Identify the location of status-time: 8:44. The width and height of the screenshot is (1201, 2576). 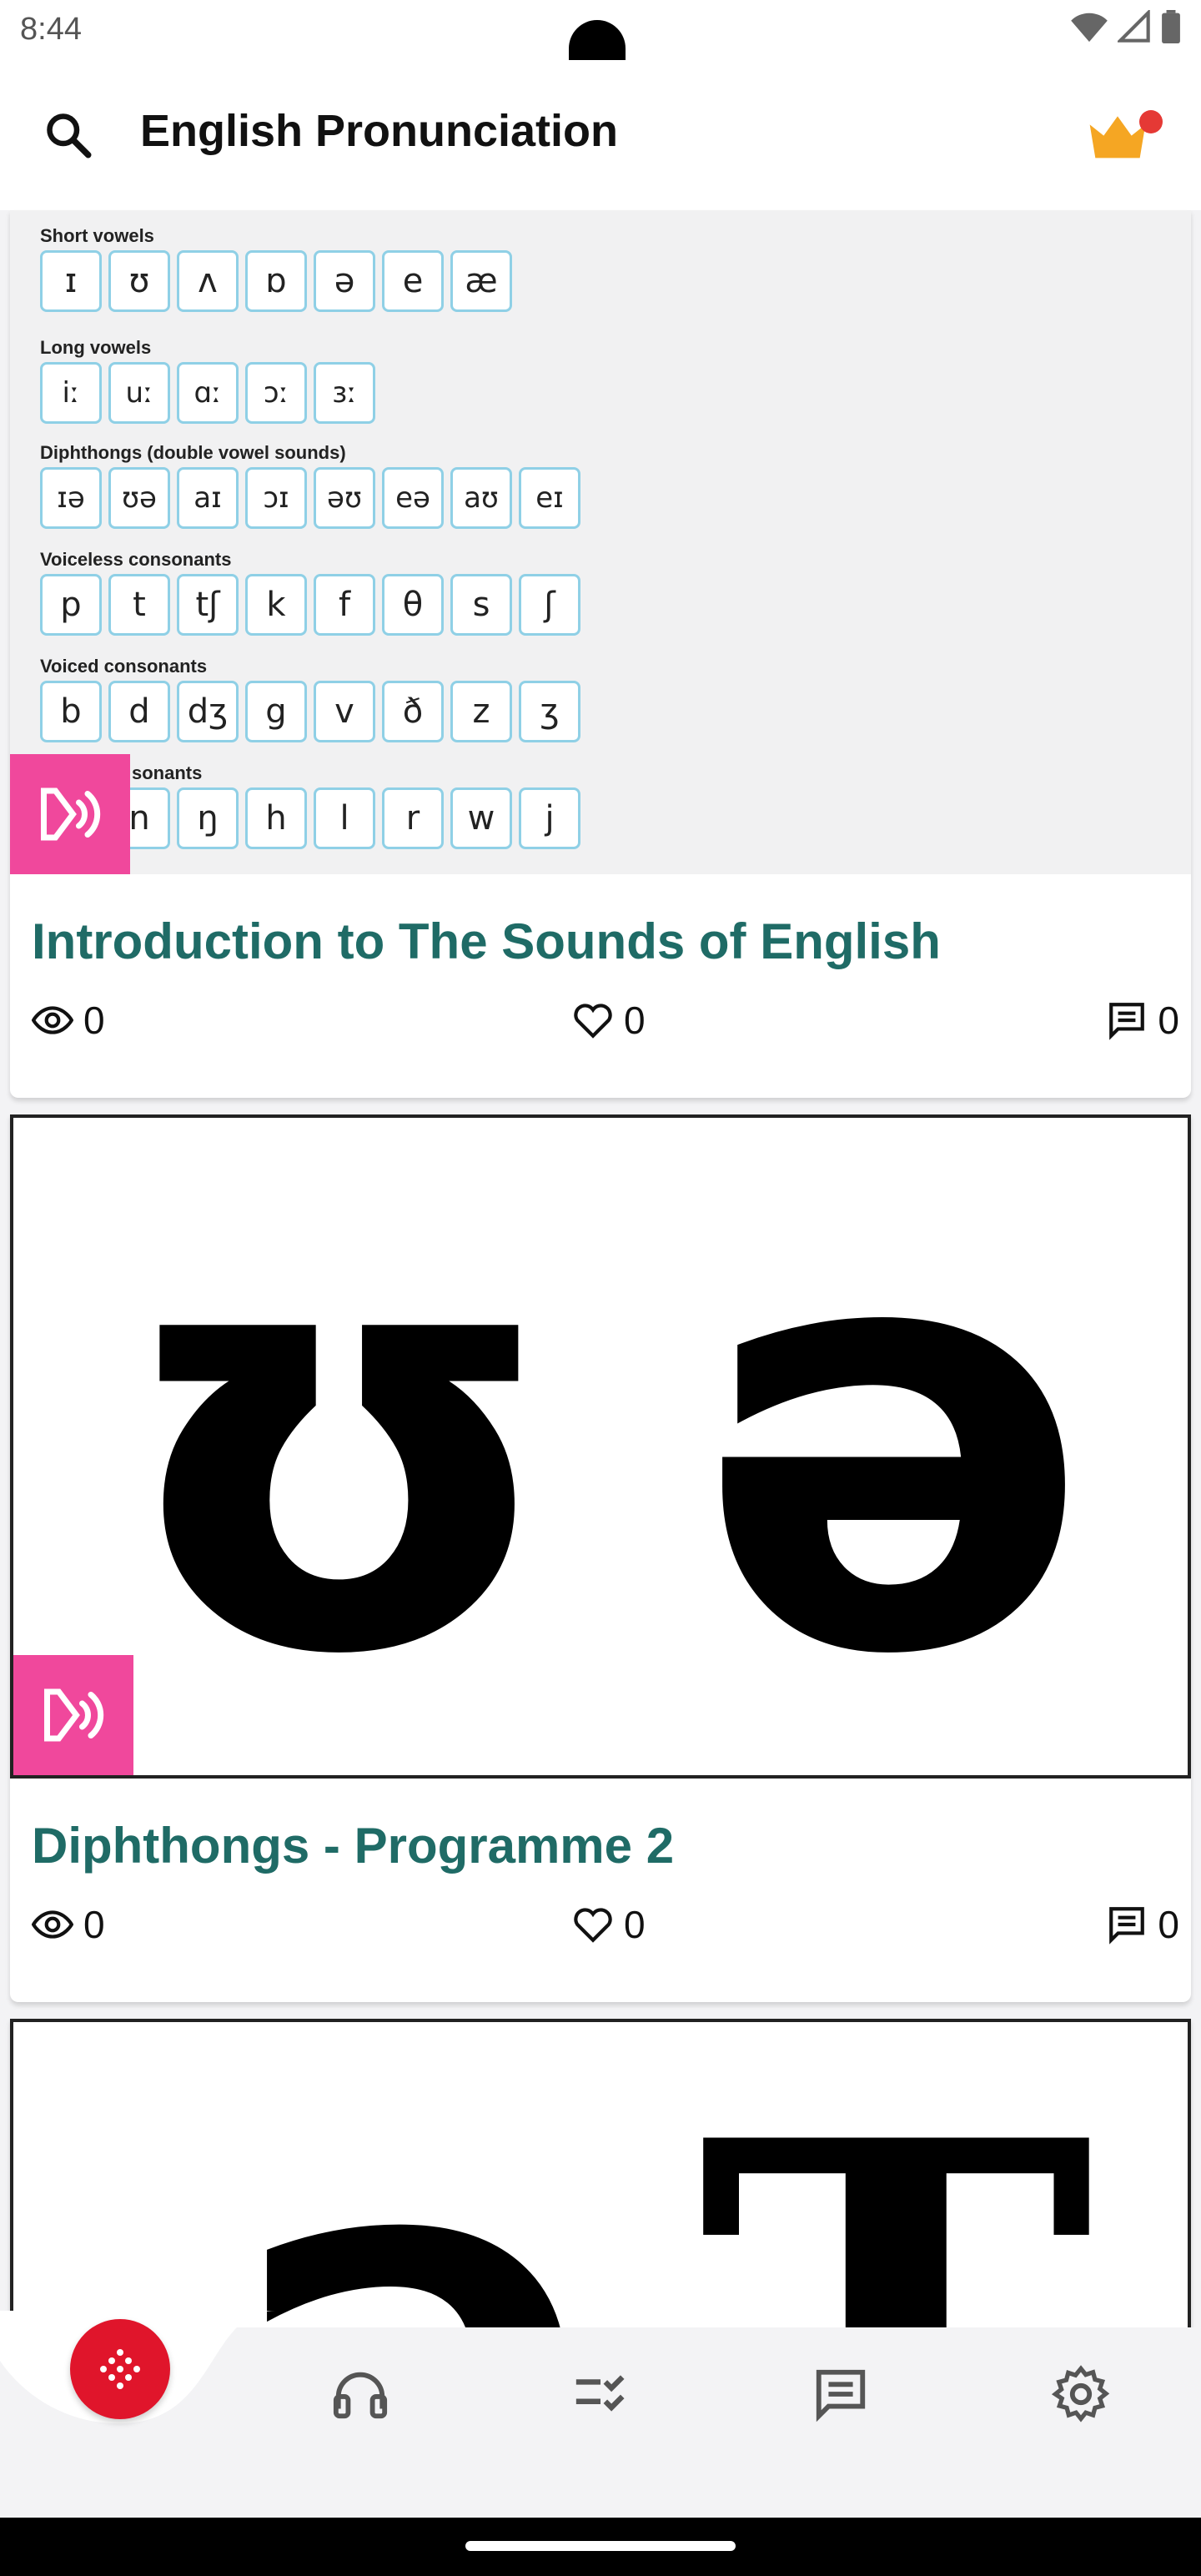
(51, 29).